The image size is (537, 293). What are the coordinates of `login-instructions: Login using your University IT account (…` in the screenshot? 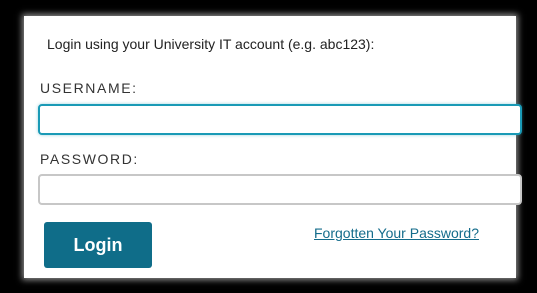 It's located at (211, 44).